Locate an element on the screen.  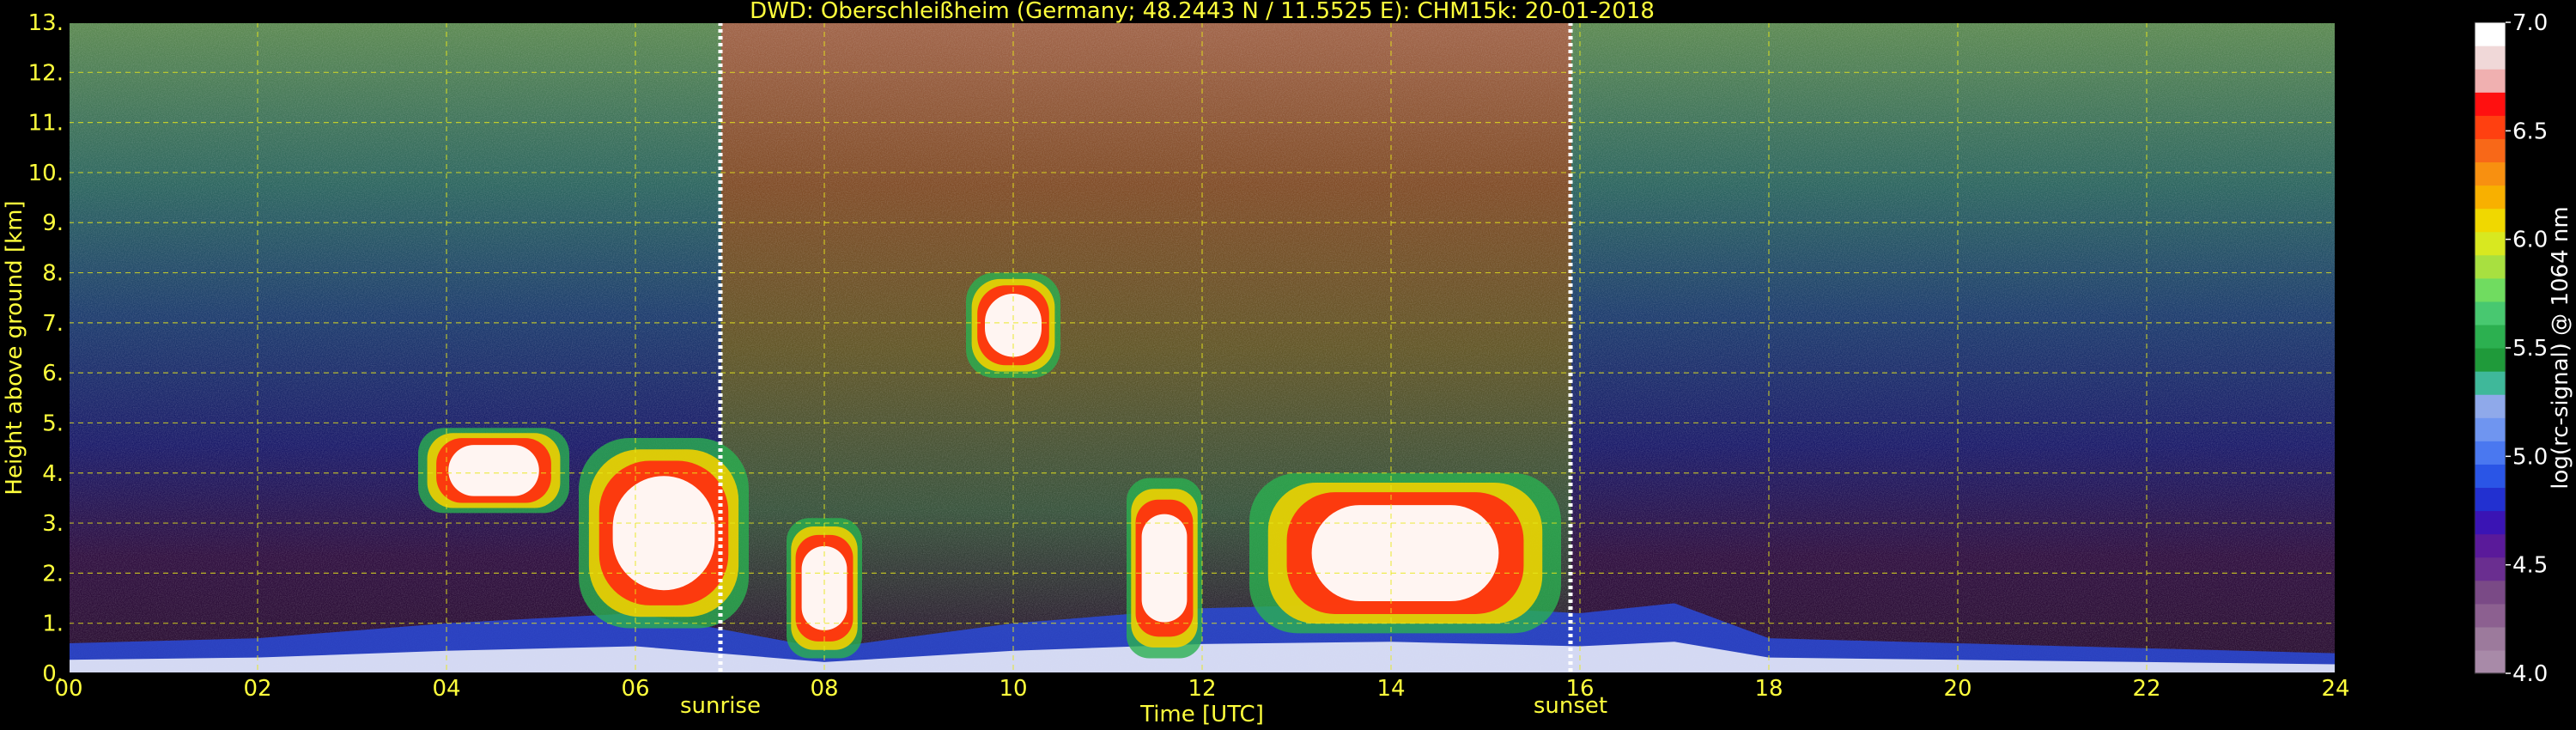
colorbar-tick-label: 4.5 is located at coordinates (2530, 566).